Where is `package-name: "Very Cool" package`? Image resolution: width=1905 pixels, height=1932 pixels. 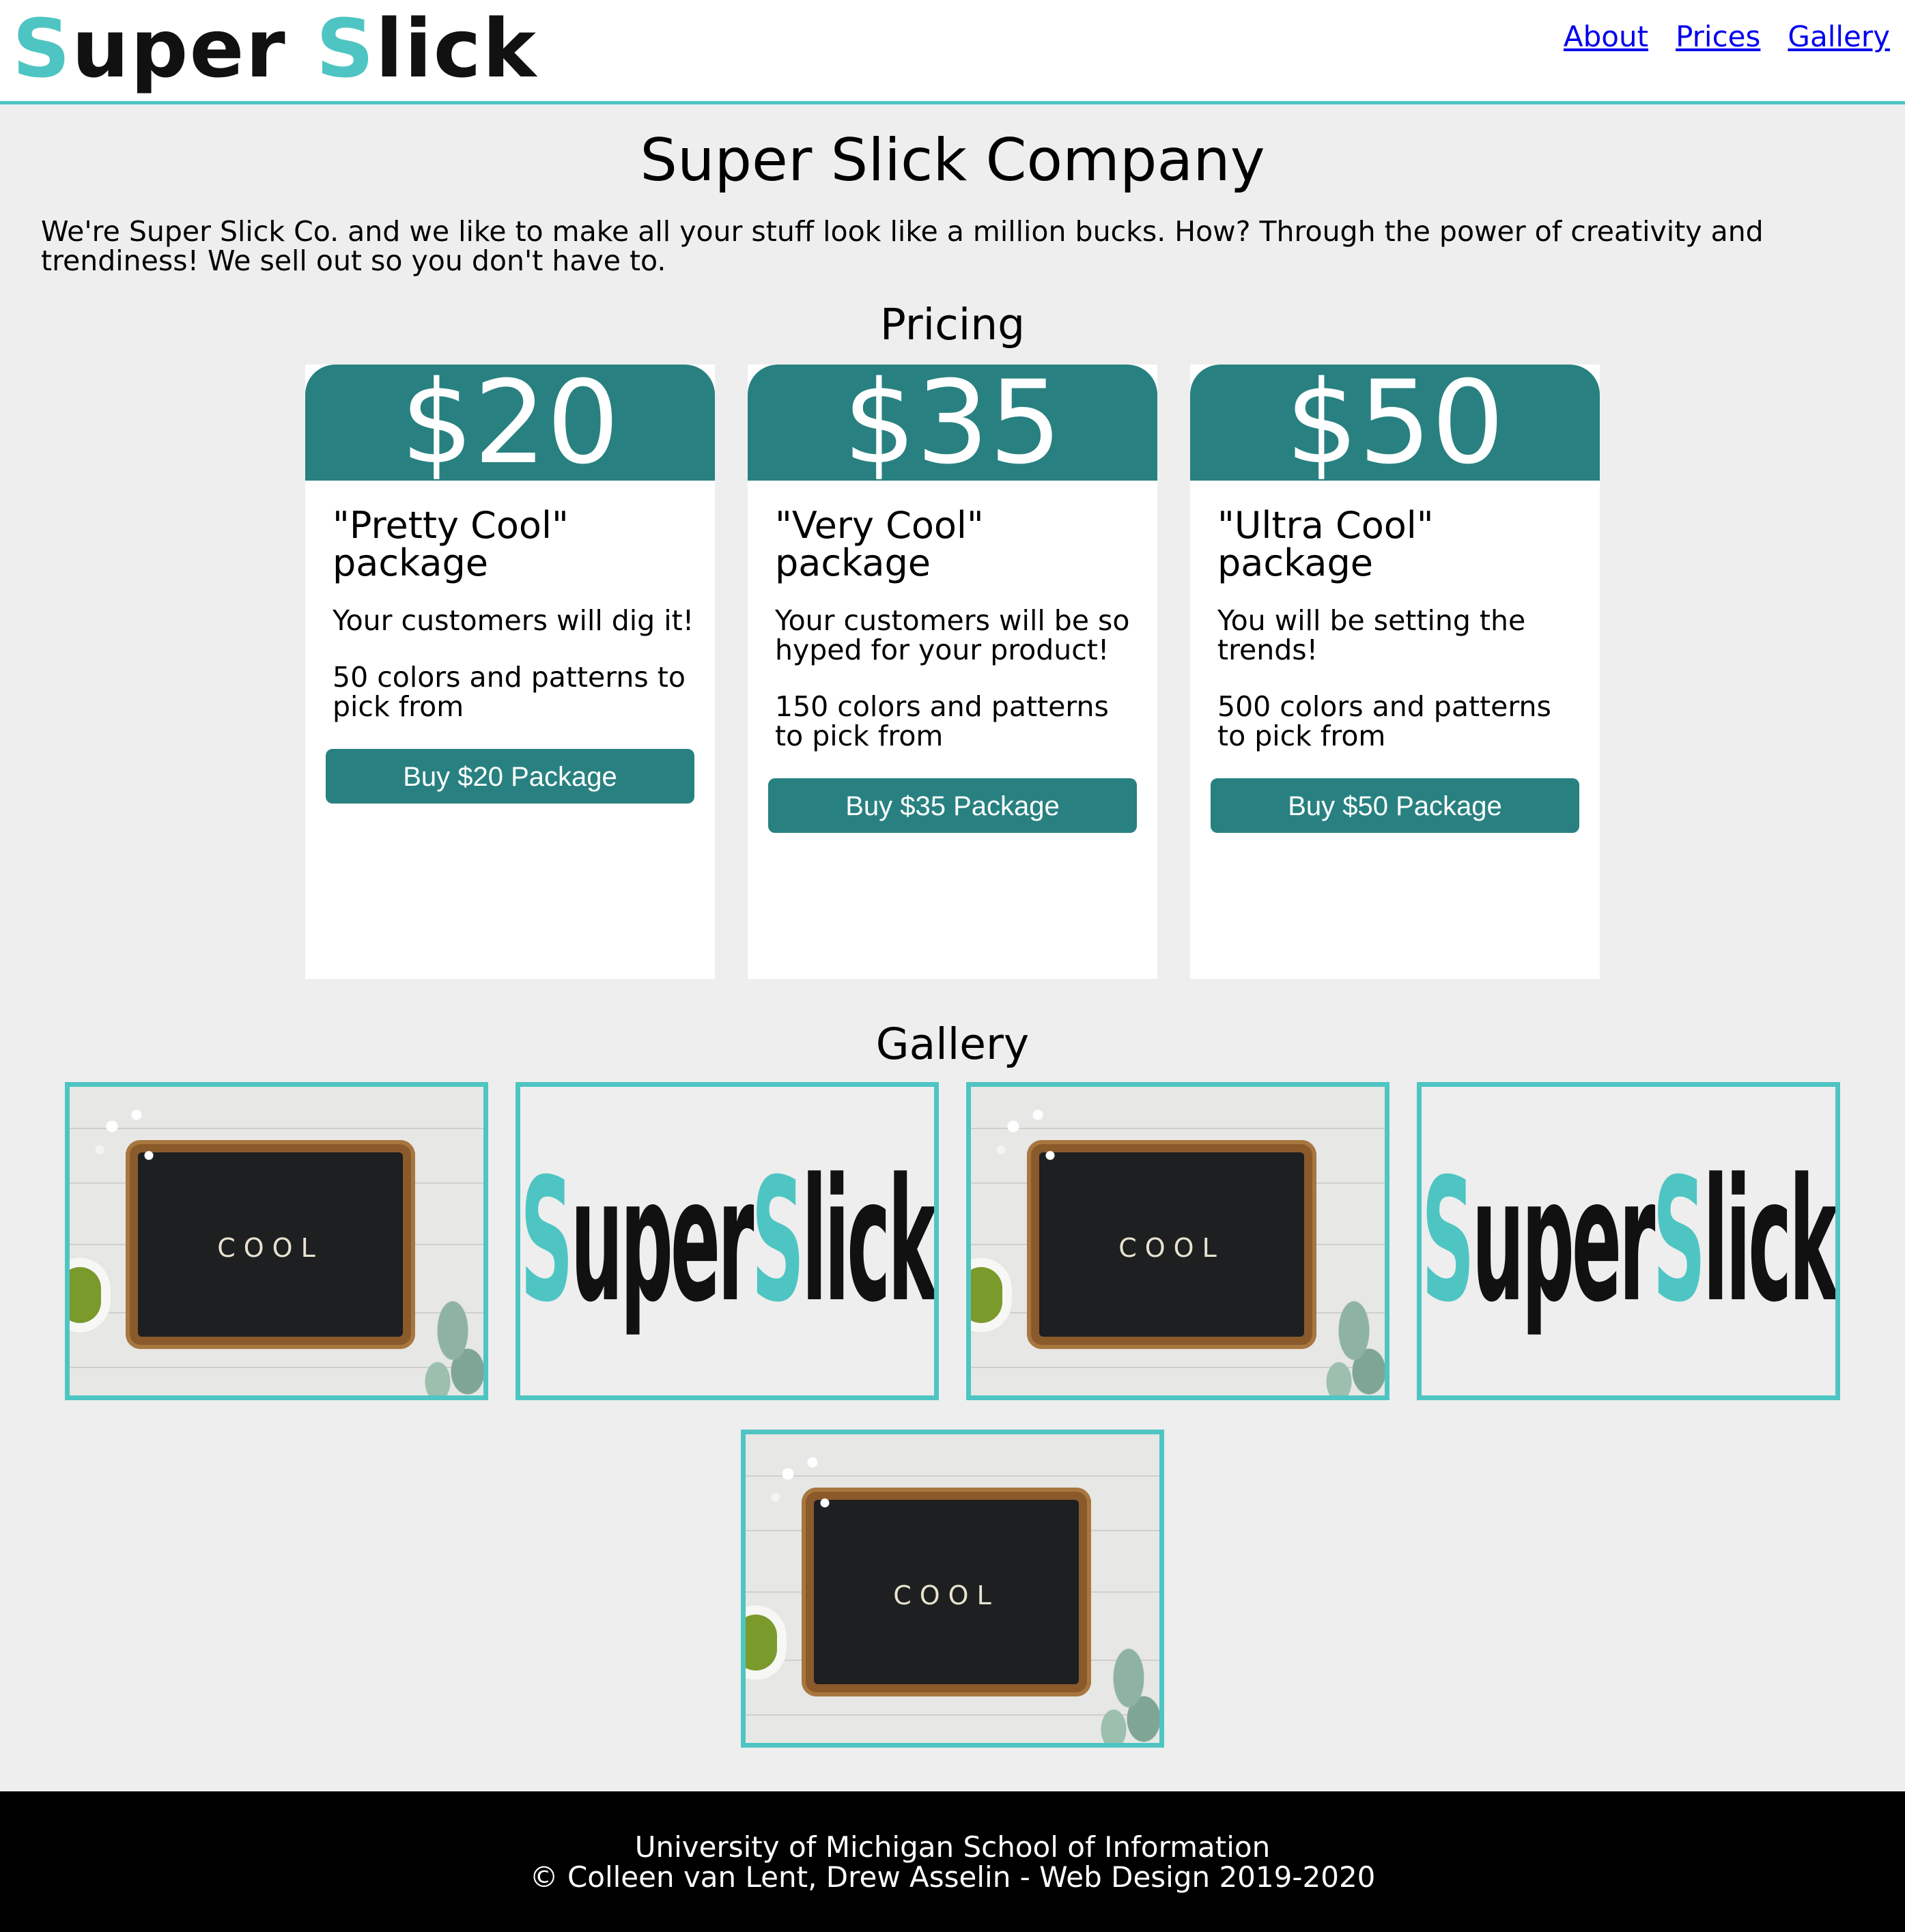
package-name: "Very Cool" package is located at coordinates (879, 544).